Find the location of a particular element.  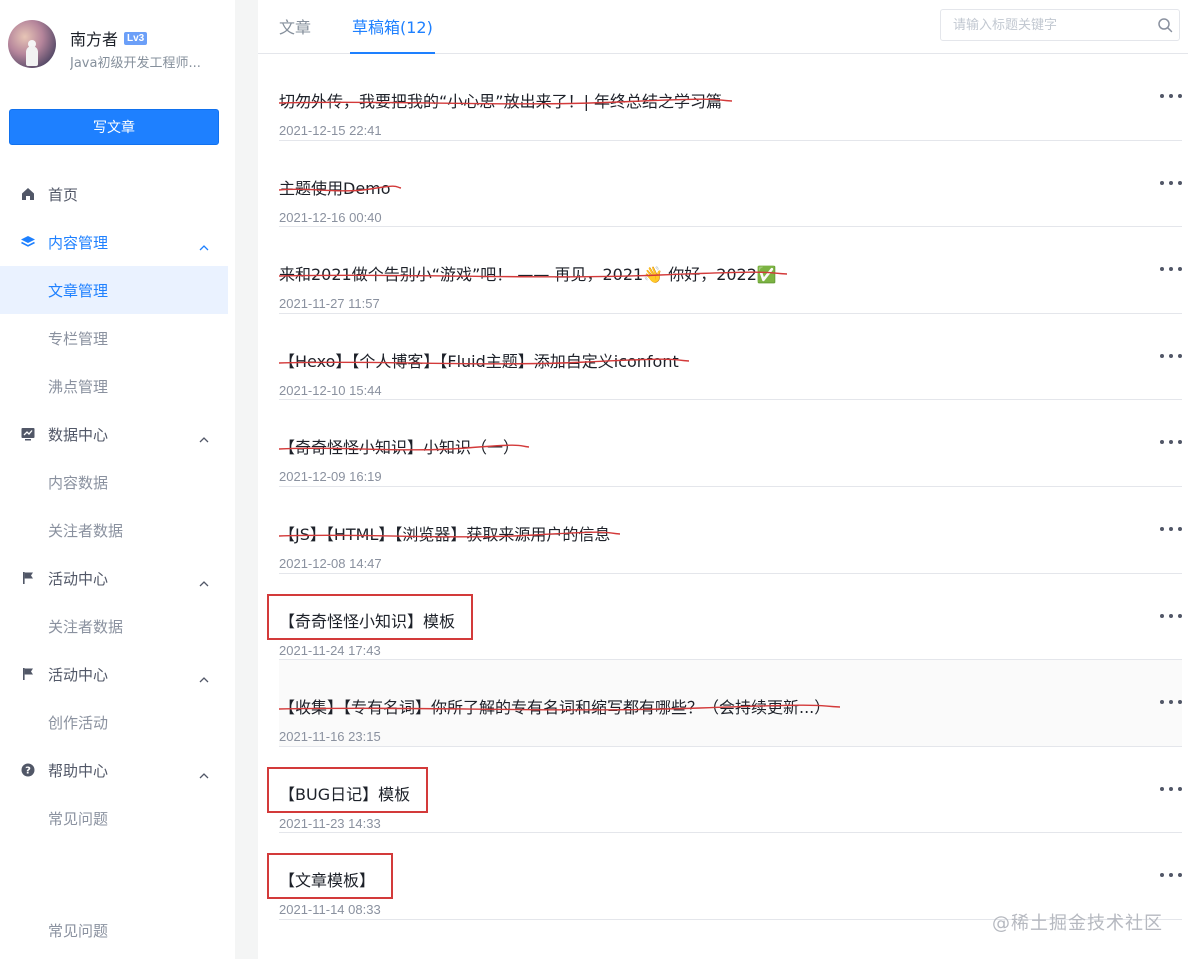

tab-bar: 文章 草稿箱(12) is located at coordinates (723, 27).